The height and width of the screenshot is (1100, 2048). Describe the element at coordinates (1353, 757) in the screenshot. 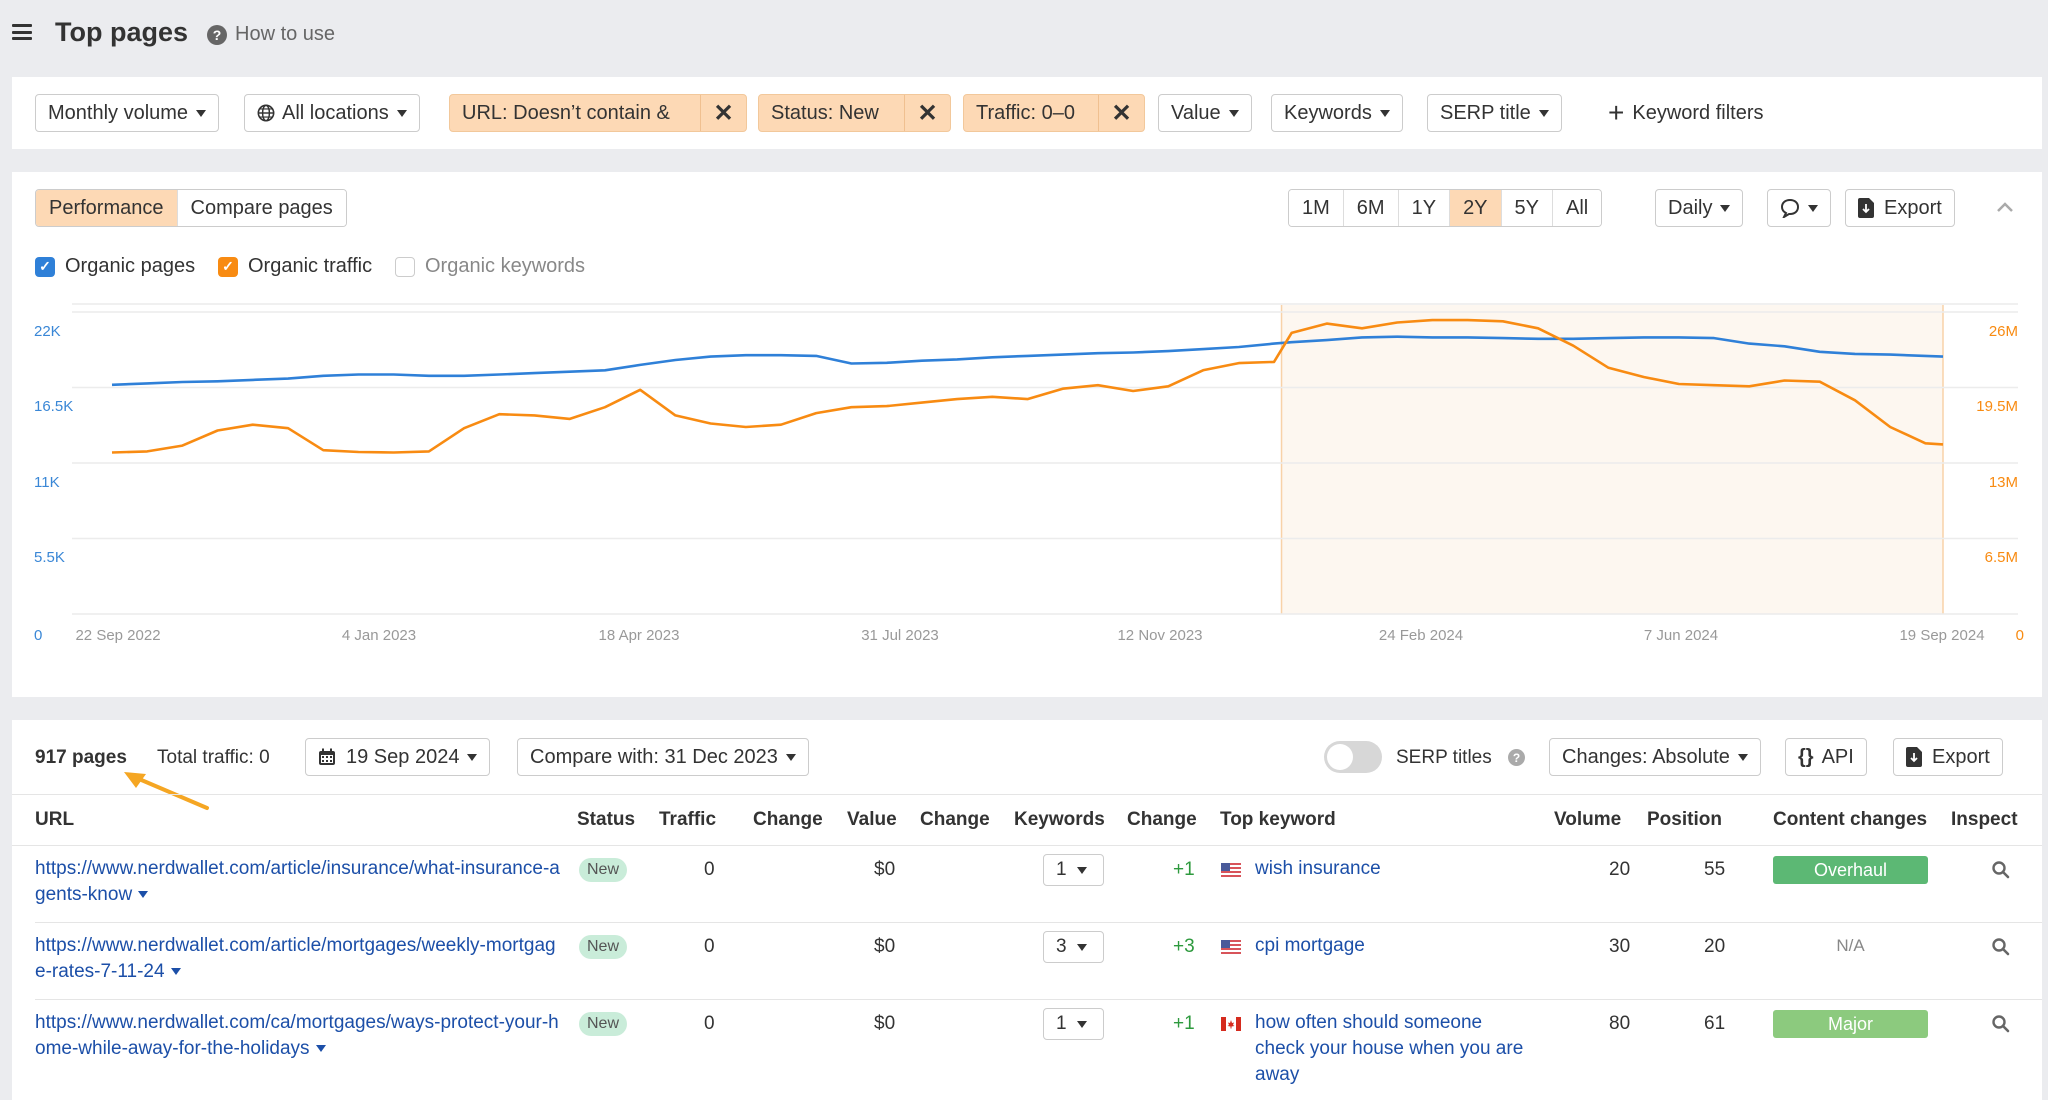

I see `serp-titles-toggle` at that location.